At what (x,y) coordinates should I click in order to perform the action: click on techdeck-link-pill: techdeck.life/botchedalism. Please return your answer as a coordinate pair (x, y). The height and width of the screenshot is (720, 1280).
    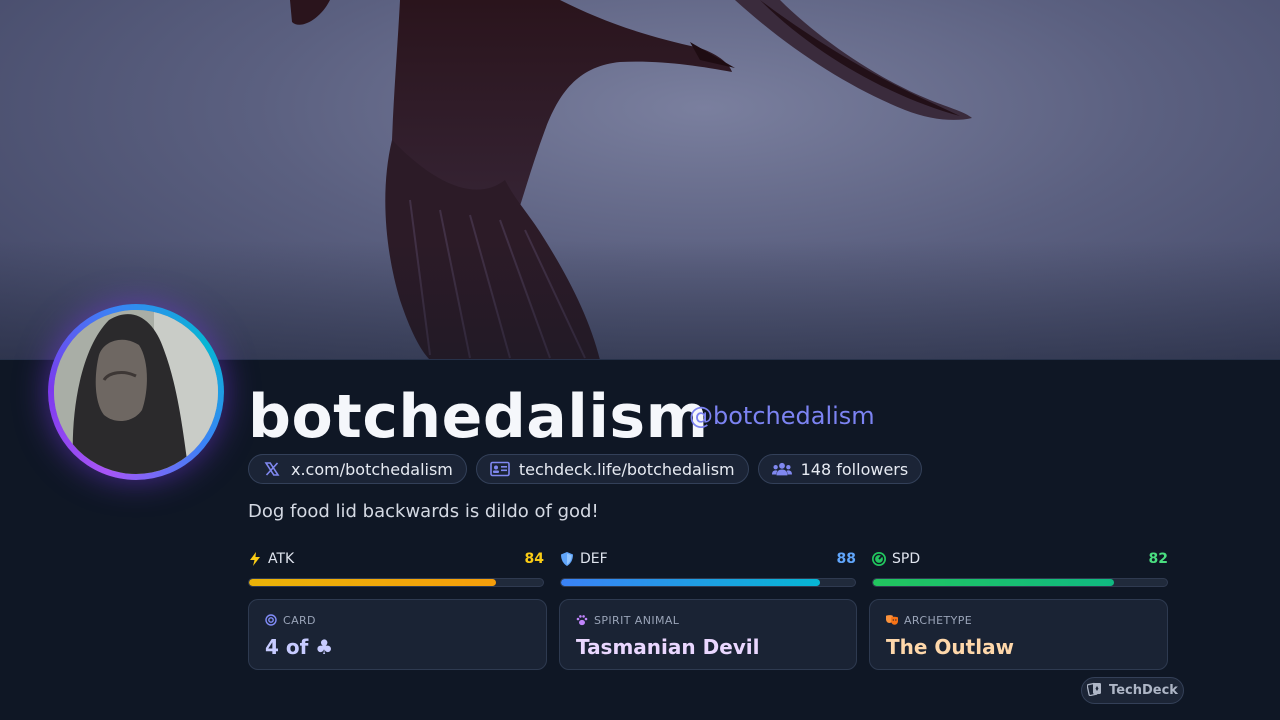
    Looking at the image, I should click on (612, 469).